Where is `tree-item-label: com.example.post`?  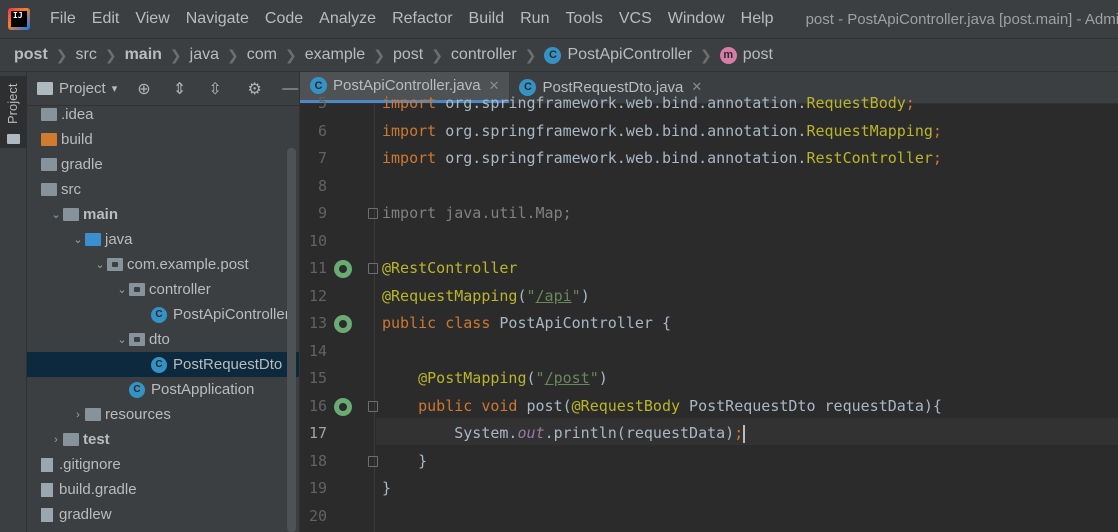
tree-item-label: com.example.post is located at coordinates (188, 264).